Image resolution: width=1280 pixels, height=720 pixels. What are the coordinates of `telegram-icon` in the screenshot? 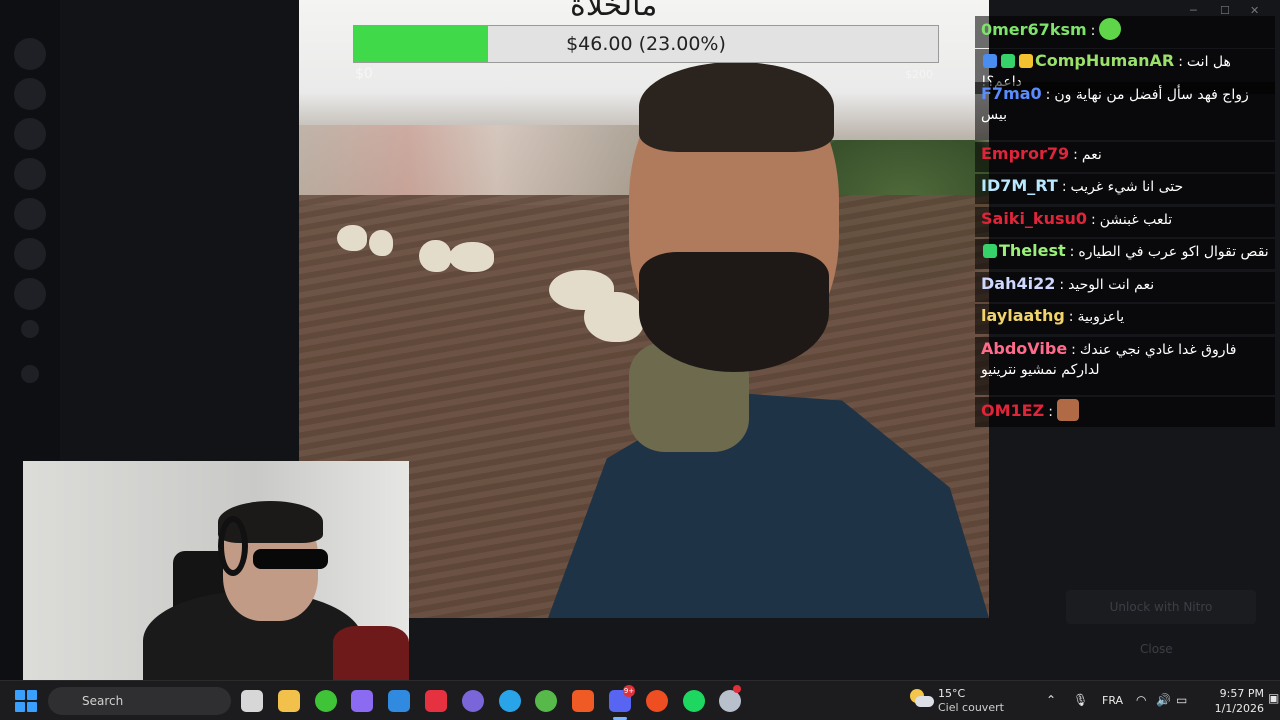 It's located at (509, 701).